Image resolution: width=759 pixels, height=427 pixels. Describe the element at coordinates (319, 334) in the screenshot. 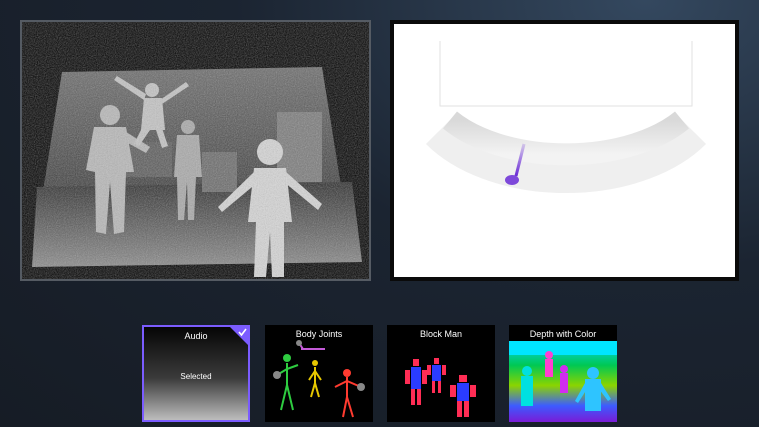

I see `thumbnail-body-joints-title: Body Joints` at that location.